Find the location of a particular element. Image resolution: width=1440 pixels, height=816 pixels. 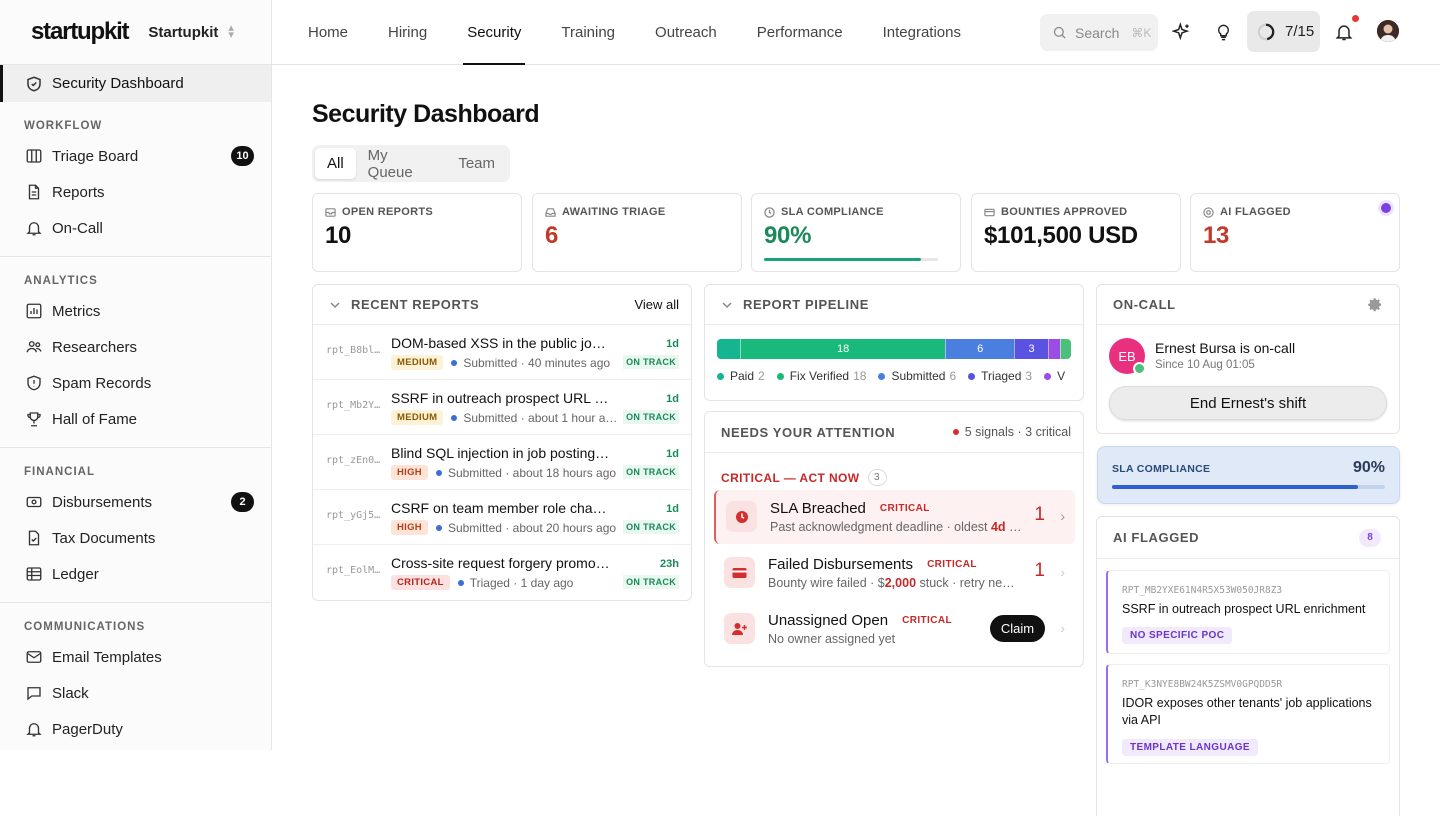

legend-count: 3 is located at coordinates (1028, 376).